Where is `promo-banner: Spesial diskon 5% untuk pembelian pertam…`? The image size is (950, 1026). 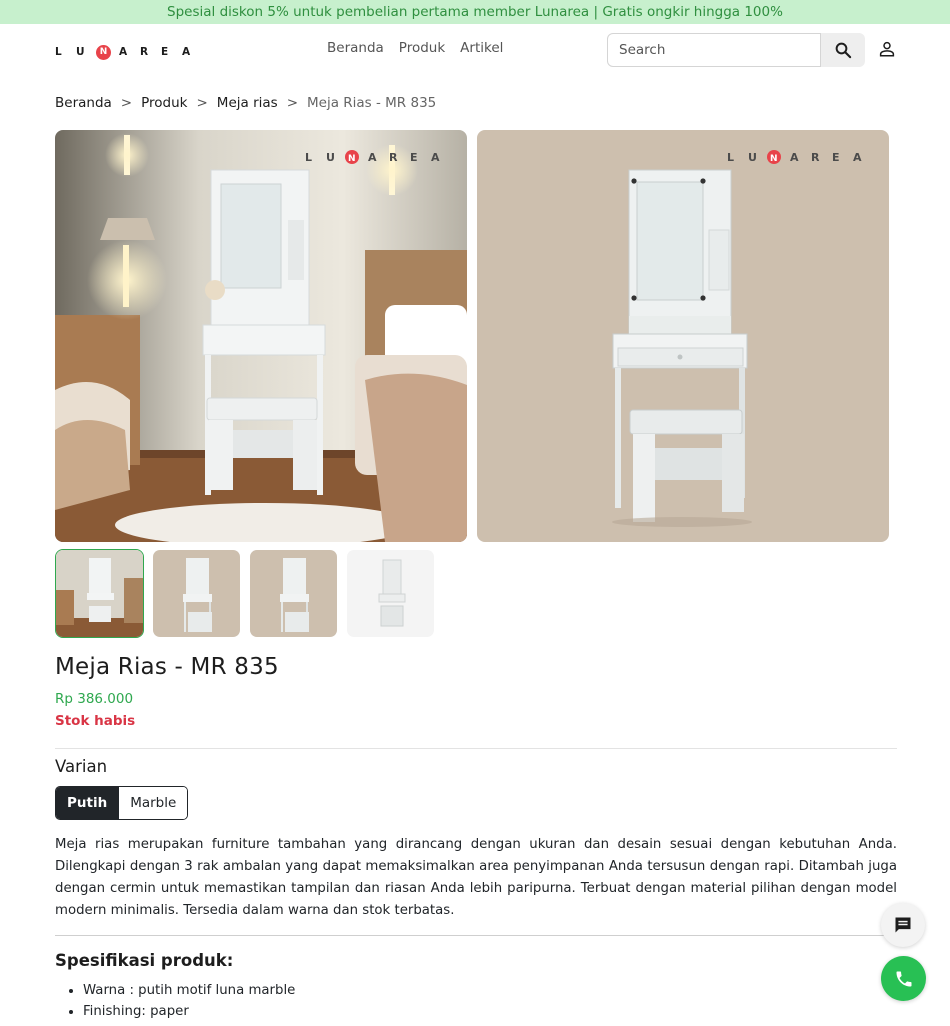 promo-banner: Spesial diskon 5% untuk pembelian pertam… is located at coordinates (475, 12).